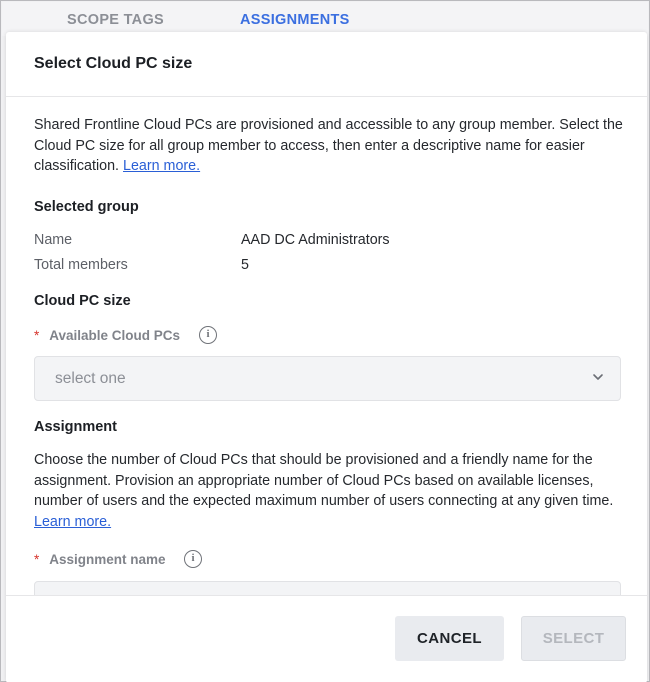  Describe the element at coordinates (573, 638) in the screenshot. I see `select-button: SELECT` at that location.